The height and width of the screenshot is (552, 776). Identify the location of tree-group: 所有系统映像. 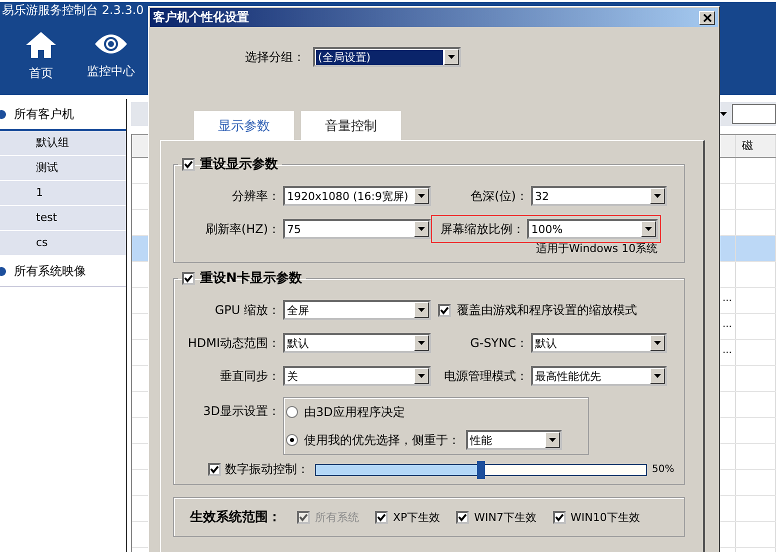
(63, 271).